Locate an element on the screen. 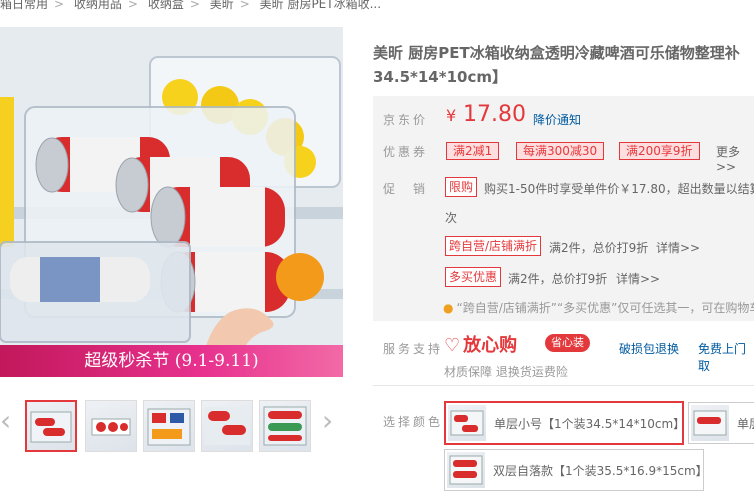  color-label: 选择颜色 is located at coordinates (413, 422).